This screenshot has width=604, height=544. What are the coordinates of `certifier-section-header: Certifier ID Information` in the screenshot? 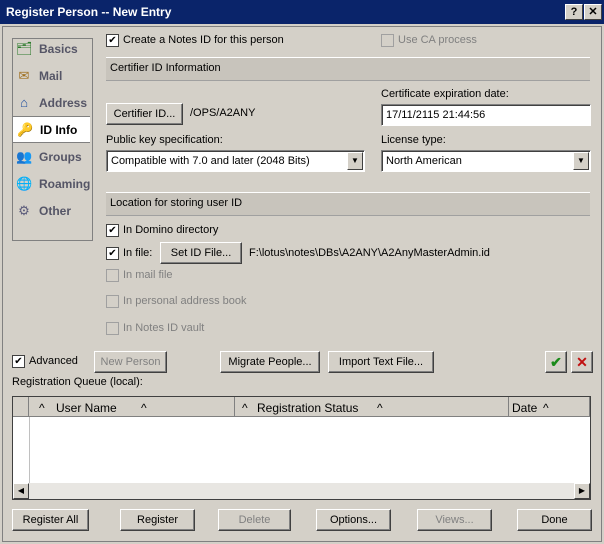 It's located at (348, 69).